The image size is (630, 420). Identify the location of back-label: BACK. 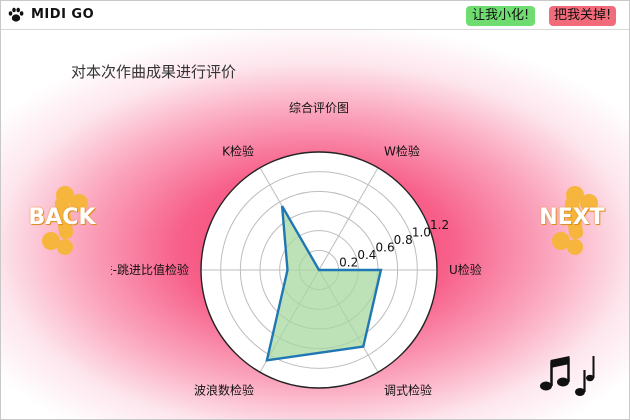
(62, 217).